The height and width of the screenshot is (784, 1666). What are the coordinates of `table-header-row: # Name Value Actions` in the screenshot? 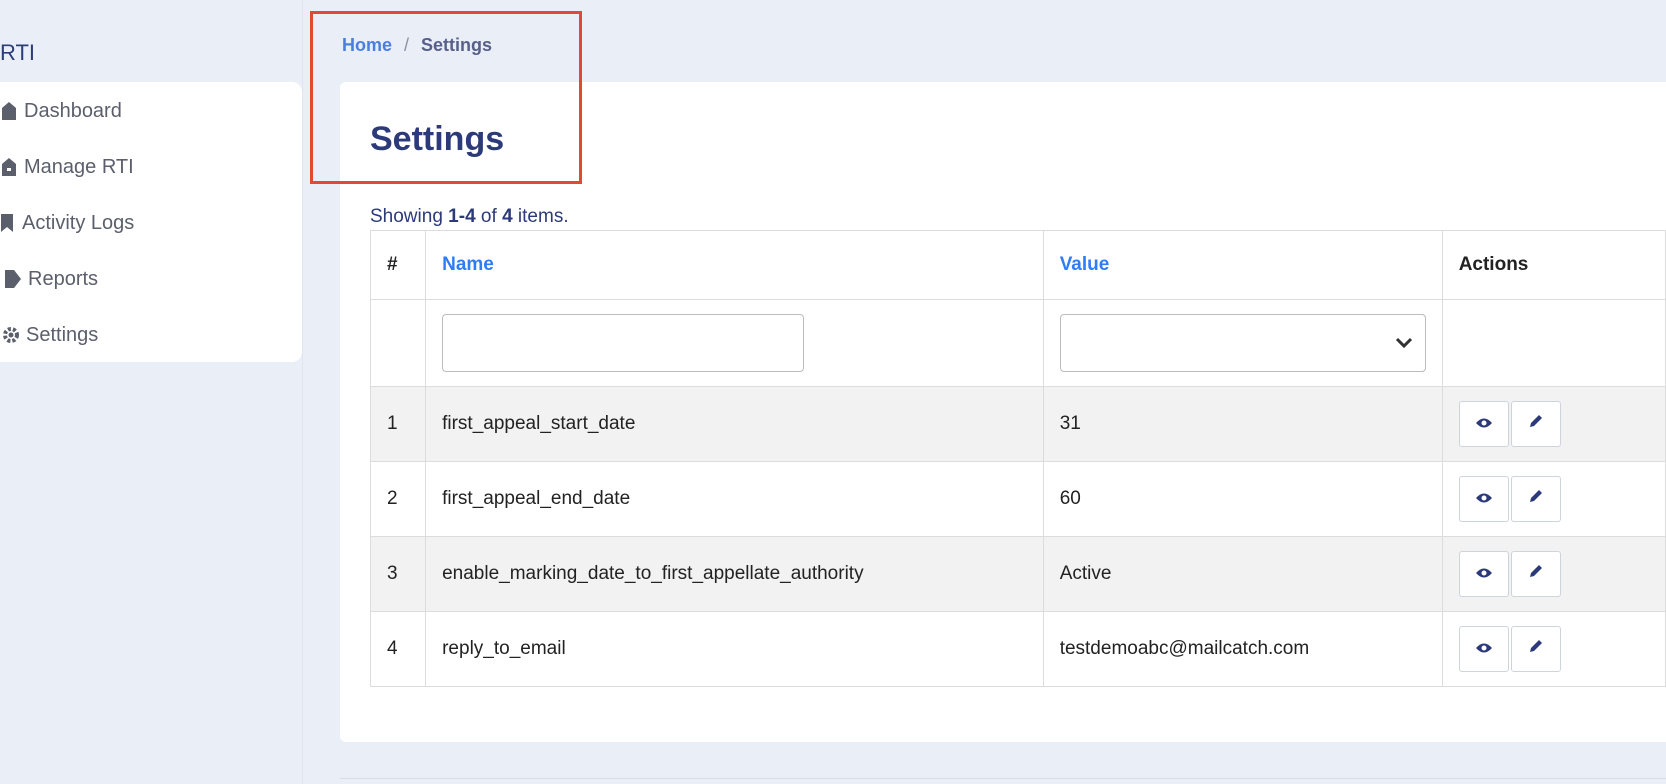 It's located at (1017, 265).